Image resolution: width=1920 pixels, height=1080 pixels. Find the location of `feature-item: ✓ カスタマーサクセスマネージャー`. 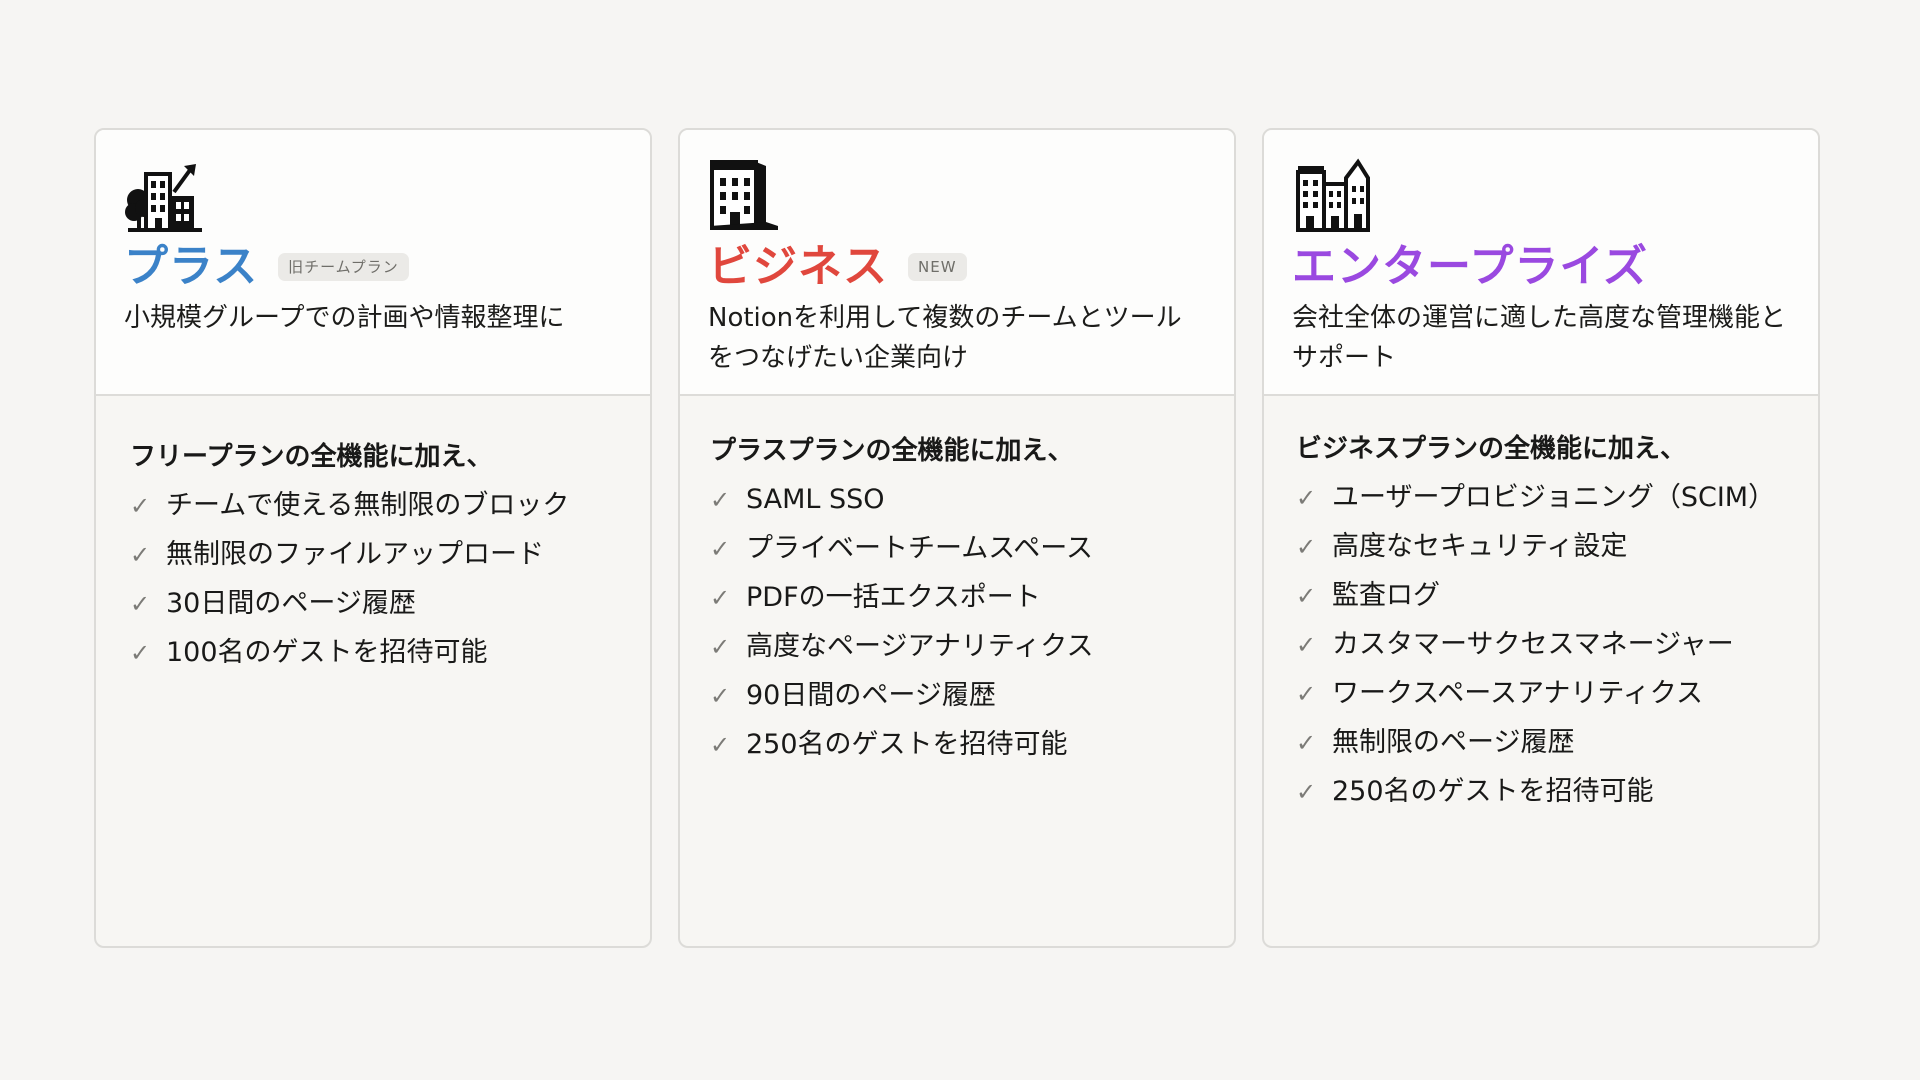

feature-item: ✓ カスタマーサクセスマネージャー is located at coordinates (1542, 645).